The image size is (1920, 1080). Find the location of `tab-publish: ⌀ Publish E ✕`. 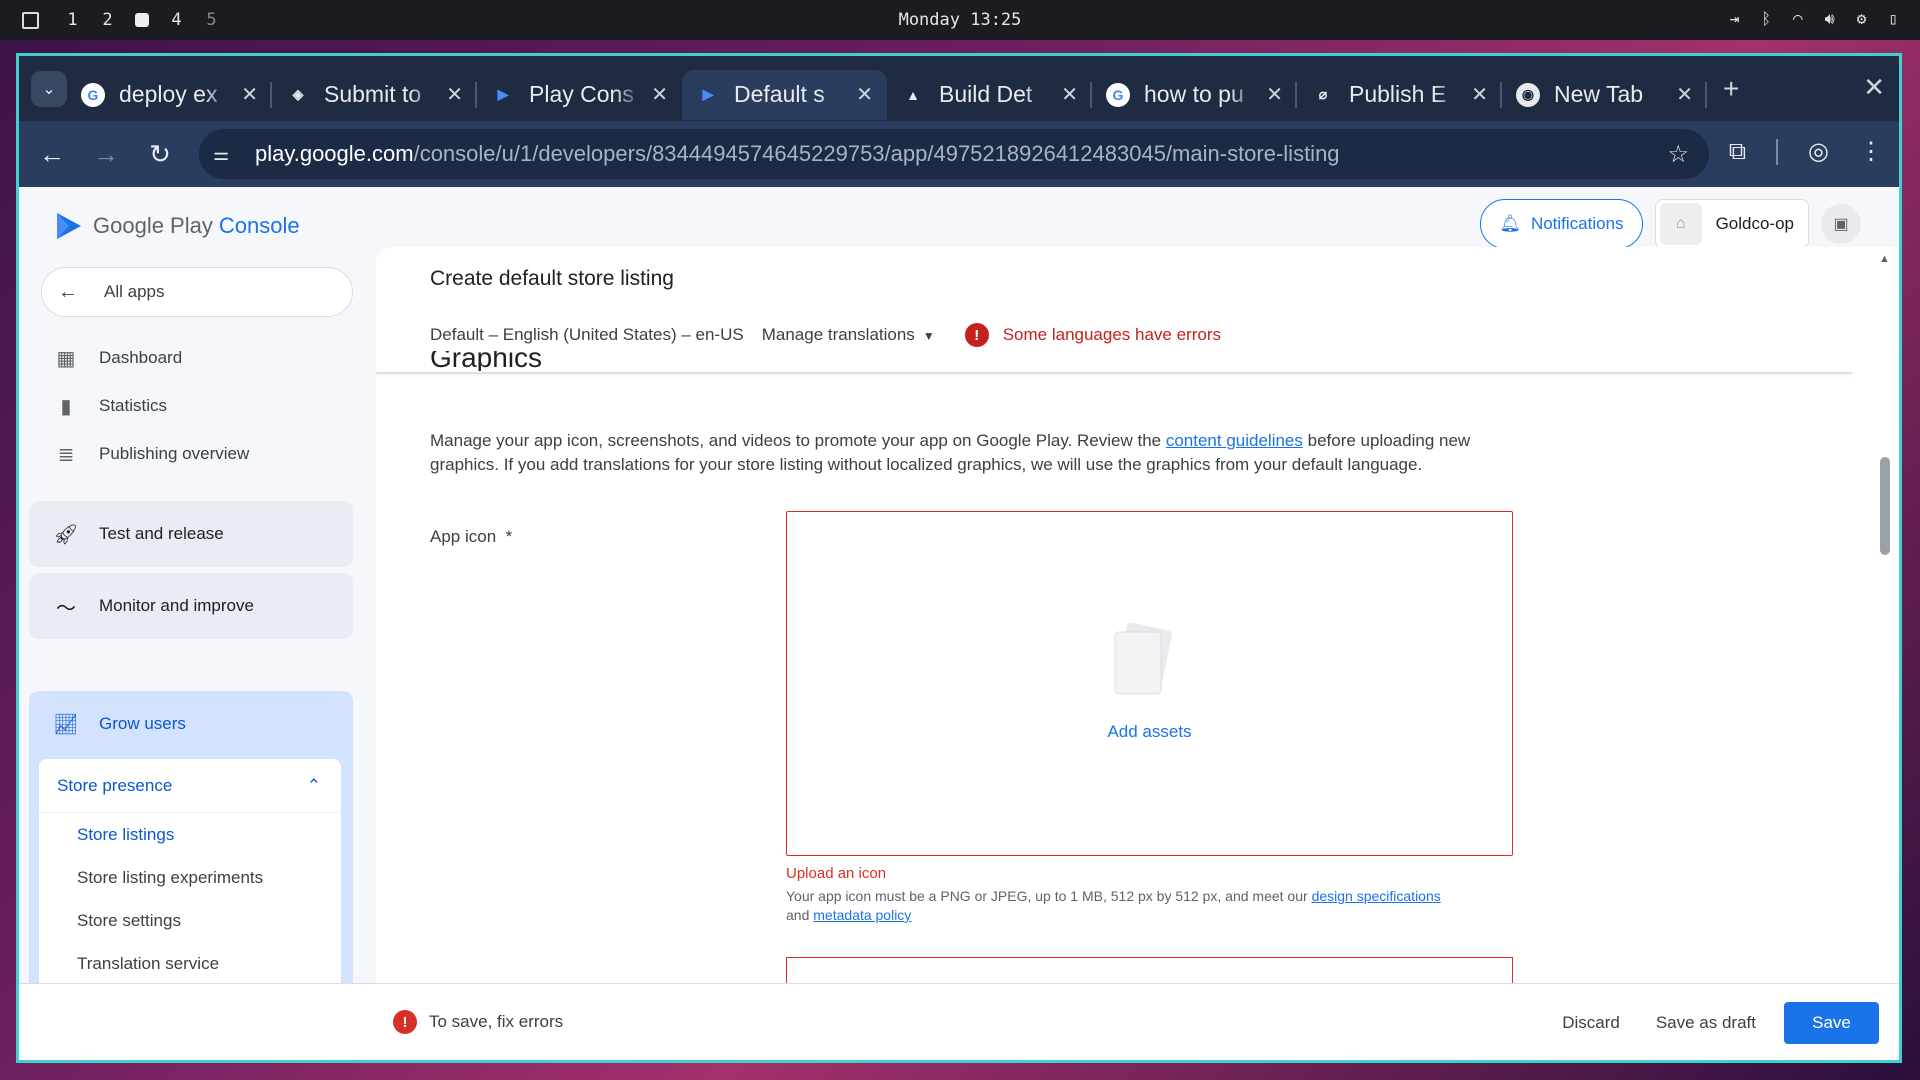

tab-publish: ⌀ Publish E ✕ is located at coordinates (1399, 95).